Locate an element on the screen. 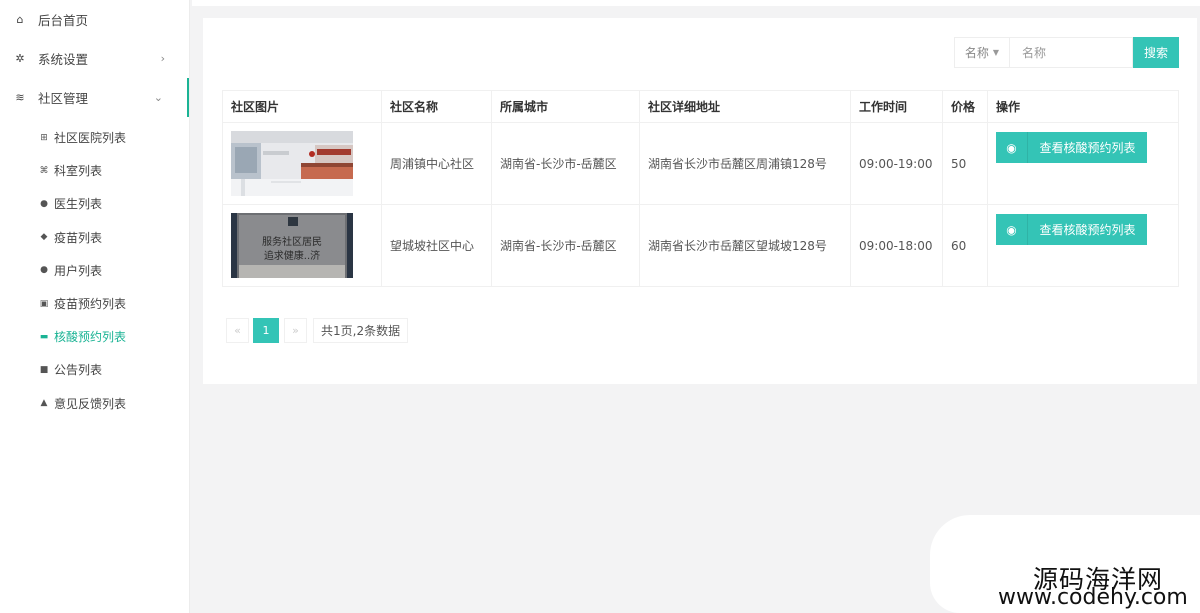  sidebar-item-label: 核酸预约列表 is located at coordinates (90, 337).